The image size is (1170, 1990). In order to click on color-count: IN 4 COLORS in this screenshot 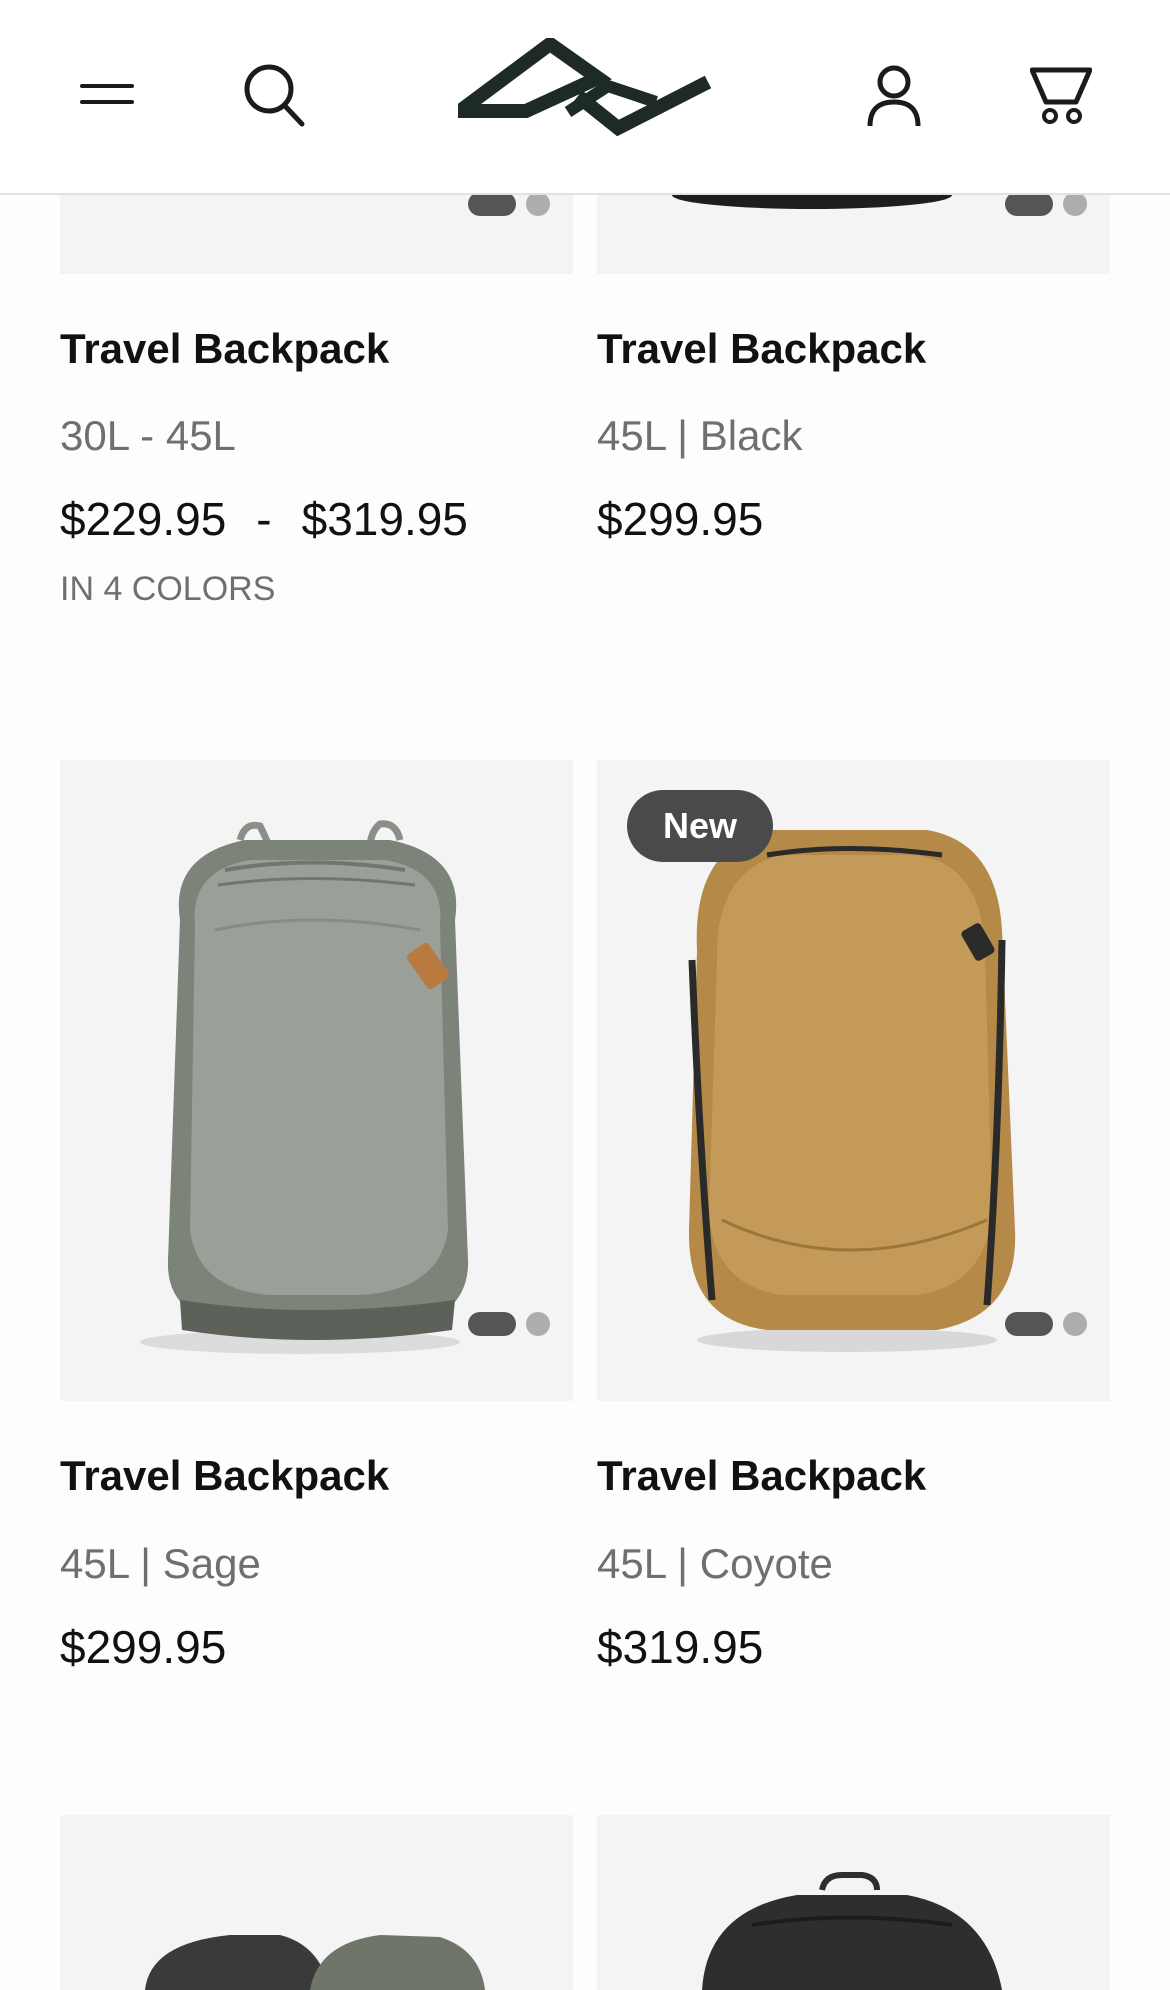, I will do `click(168, 589)`.